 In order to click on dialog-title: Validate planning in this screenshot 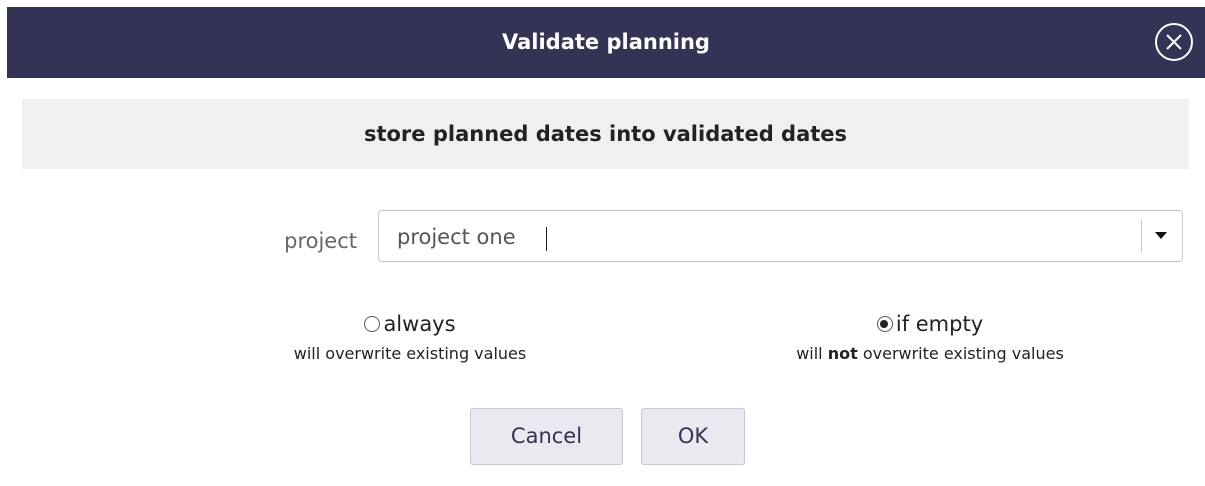, I will do `click(606, 42)`.